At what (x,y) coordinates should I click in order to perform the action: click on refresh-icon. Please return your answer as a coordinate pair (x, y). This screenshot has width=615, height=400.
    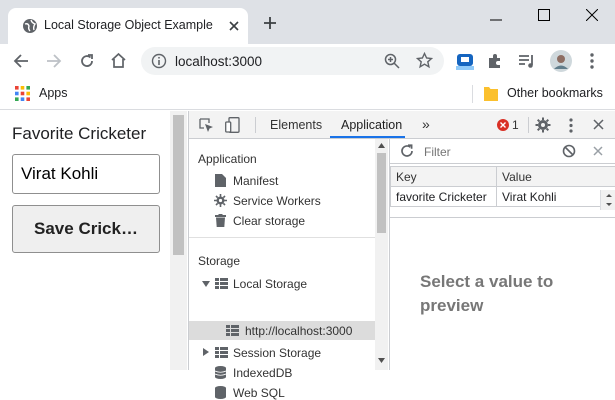
    Looking at the image, I should click on (407, 151).